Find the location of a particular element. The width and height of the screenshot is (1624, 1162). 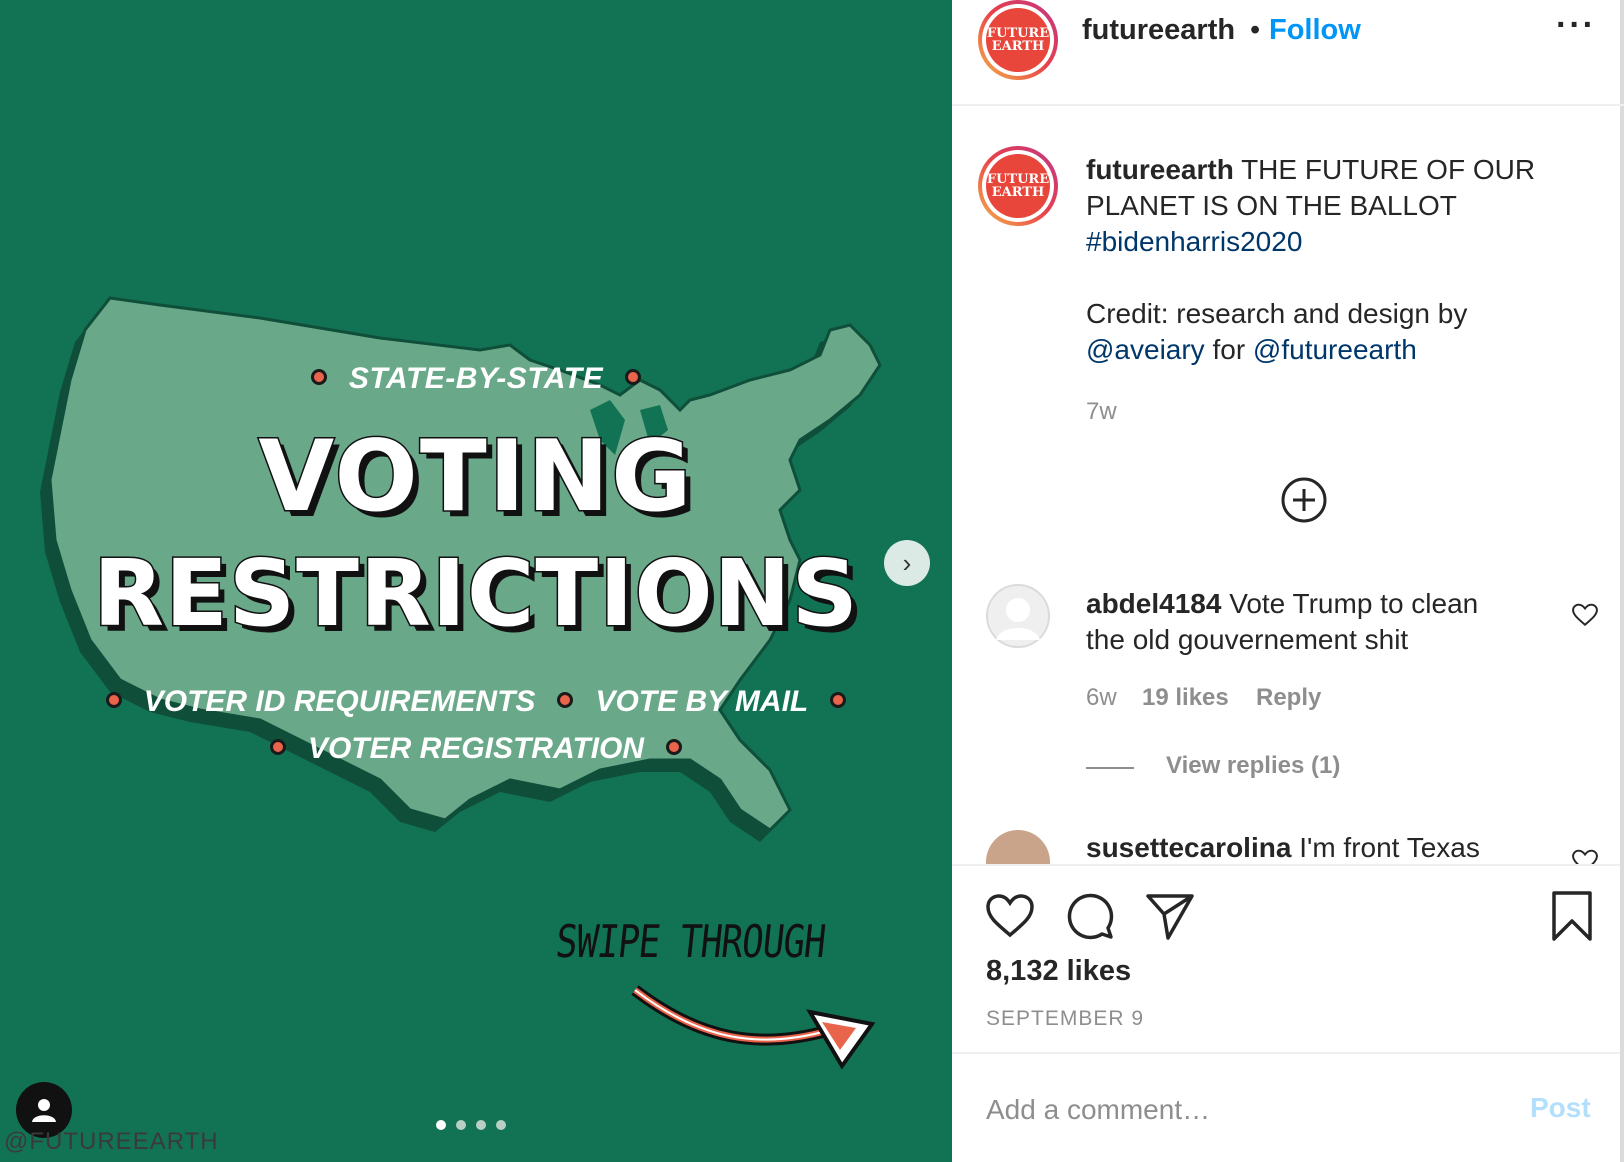

caption-credit: Credit: research and design by is located at coordinates (1277, 313).